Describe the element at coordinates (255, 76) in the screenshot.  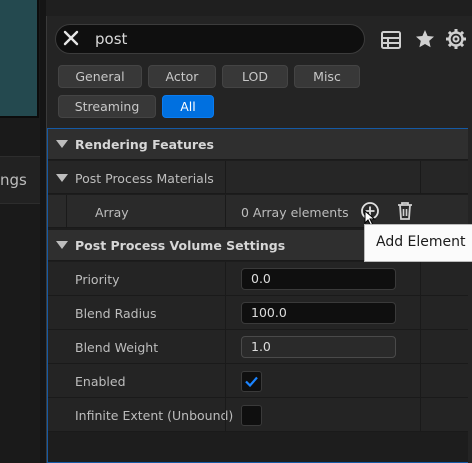
I see `filter-lod: LOD` at that location.